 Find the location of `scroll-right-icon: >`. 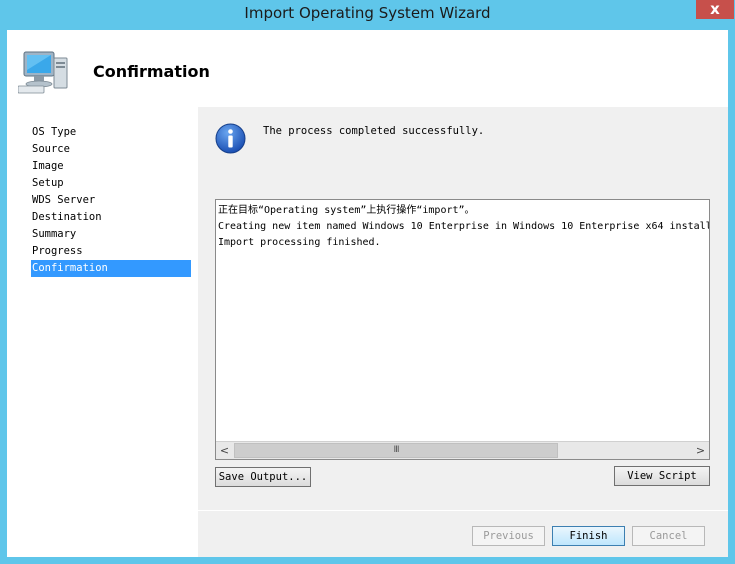

scroll-right-icon: > is located at coordinates (700, 450).